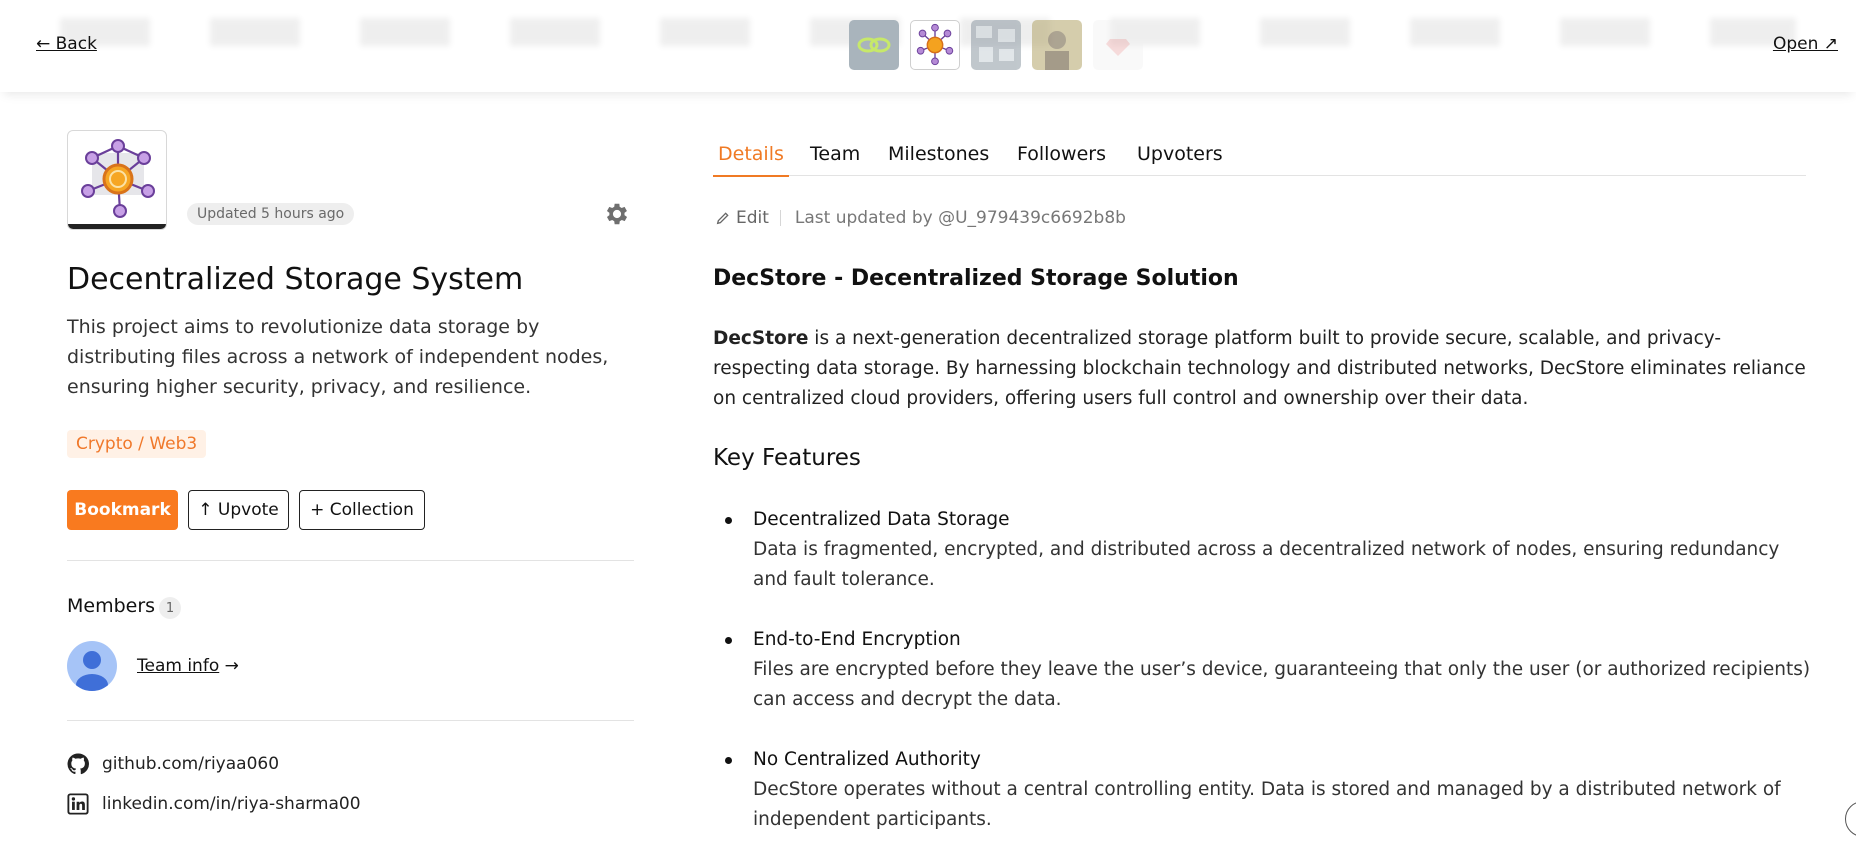 This screenshot has width=1856, height=861. Describe the element at coordinates (111, 606) in the screenshot. I see `members-heading: Members` at that location.